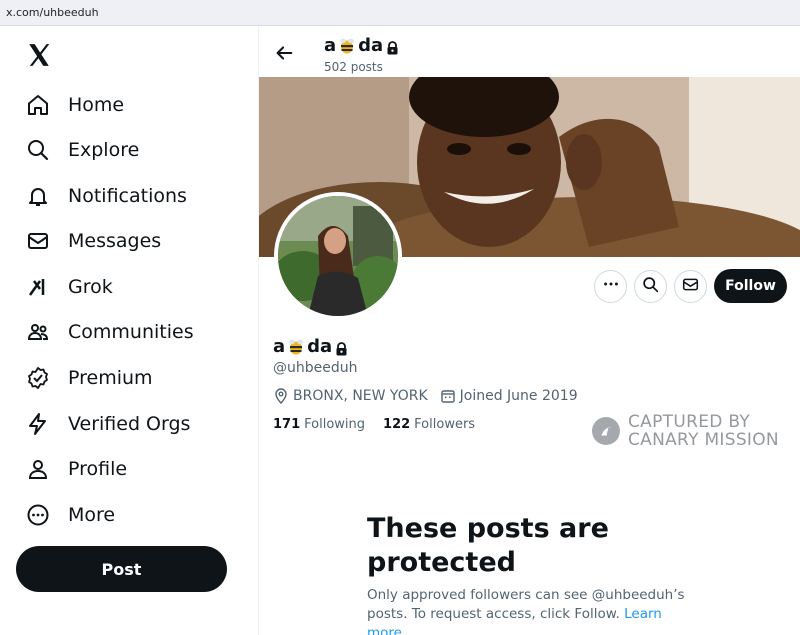 The height and width of the screenshot is (635, 800). I want to click on sidebar-item-label: Premium, so click(110, 378).